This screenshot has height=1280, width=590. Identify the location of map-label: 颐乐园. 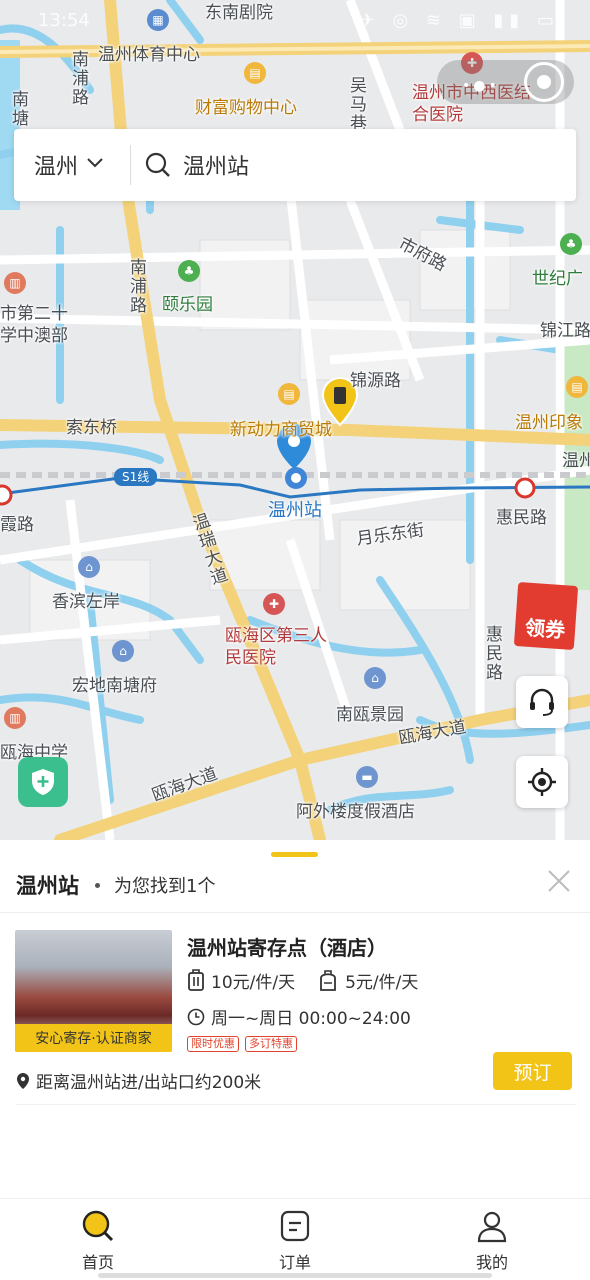
(187, 305).